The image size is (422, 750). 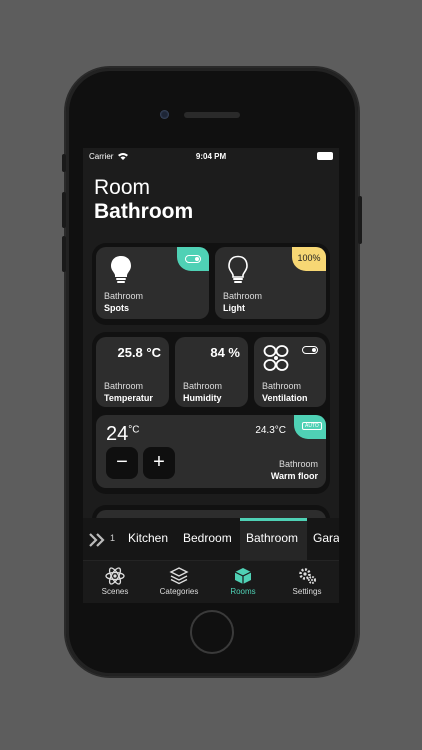 I want to click on sensor-name-label: Temperatur, so click(x=128, y=398).